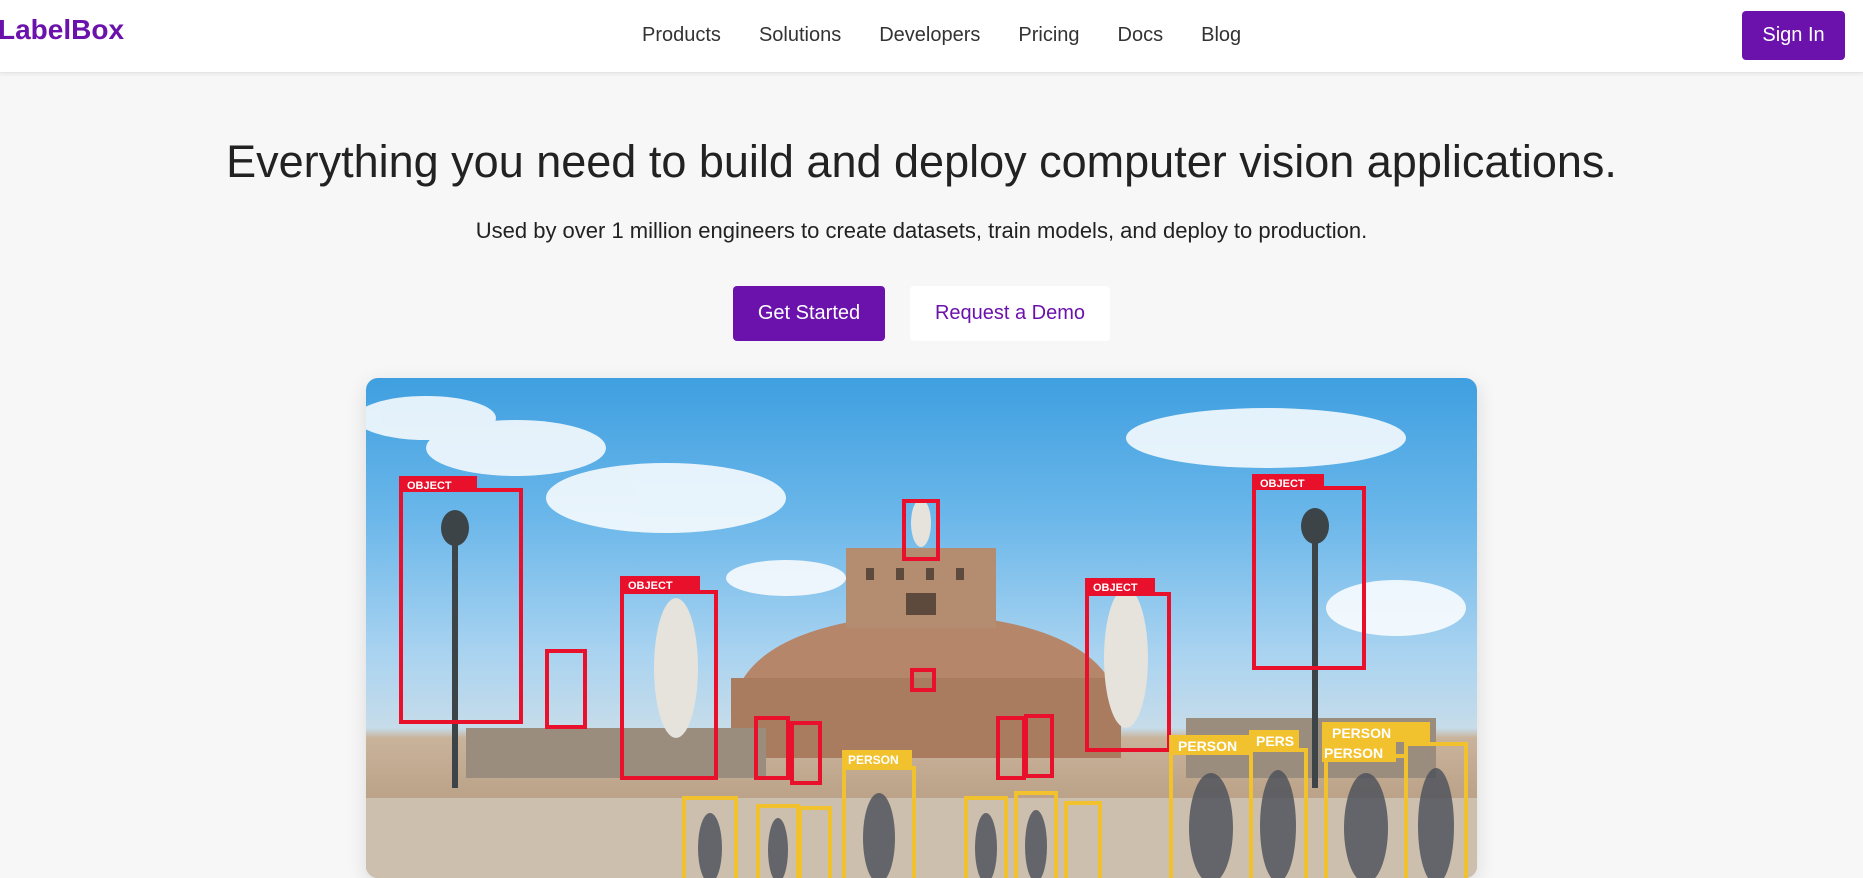 The image size is (1863, 878). I want to click on nav-link-blog: Blog, so click(1221, 37).